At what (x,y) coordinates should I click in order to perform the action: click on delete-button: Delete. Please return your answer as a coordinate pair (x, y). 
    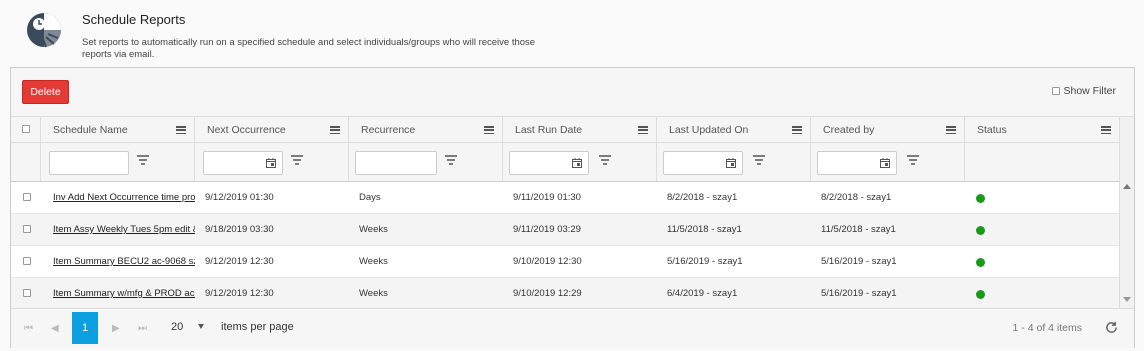
    Looking at the image, I should click on (45, 92).